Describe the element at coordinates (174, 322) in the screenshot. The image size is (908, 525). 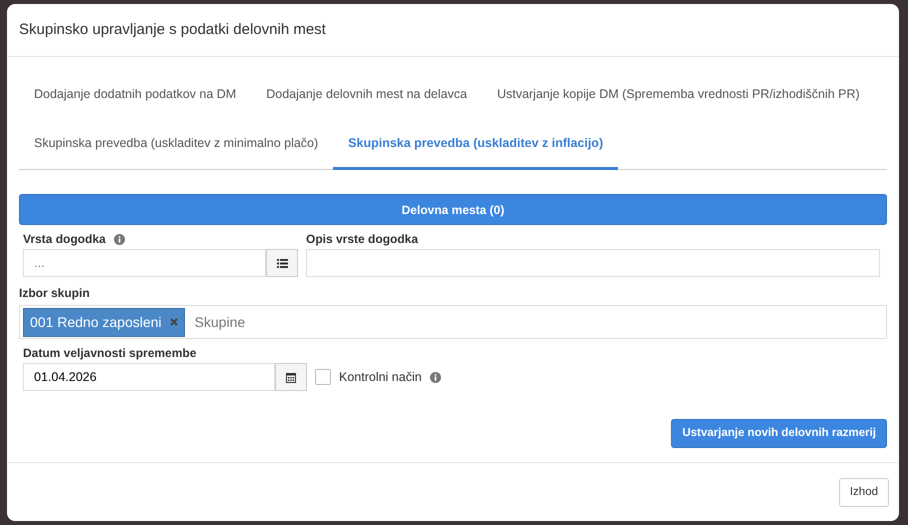
I see `close-icon` at that location.